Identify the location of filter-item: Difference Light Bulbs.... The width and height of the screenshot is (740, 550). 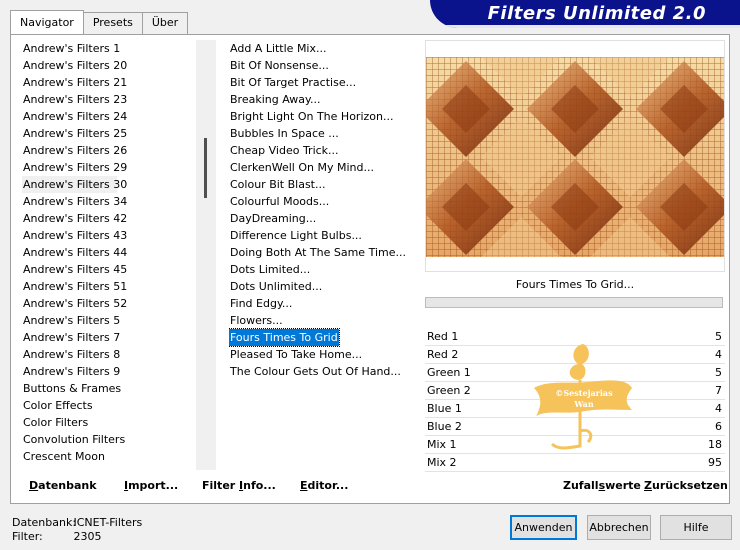
(324, 235).